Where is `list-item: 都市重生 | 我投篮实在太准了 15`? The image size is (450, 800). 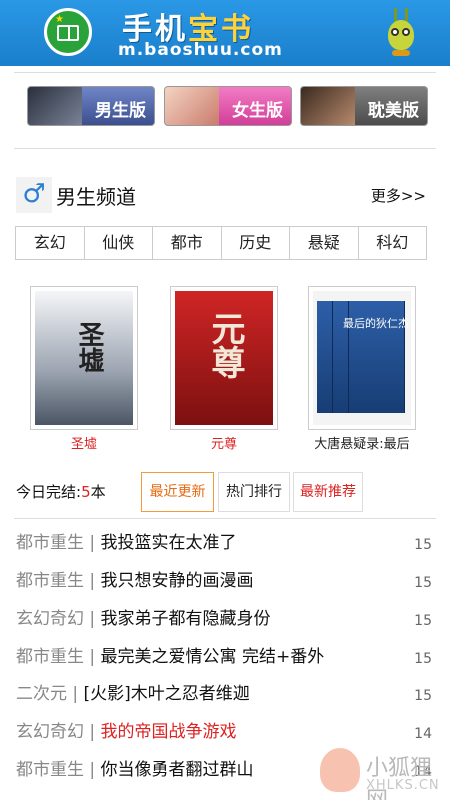
list-item: 都市重生 | 我投篮实在太准了 15 is located at coordinates (226, 547).